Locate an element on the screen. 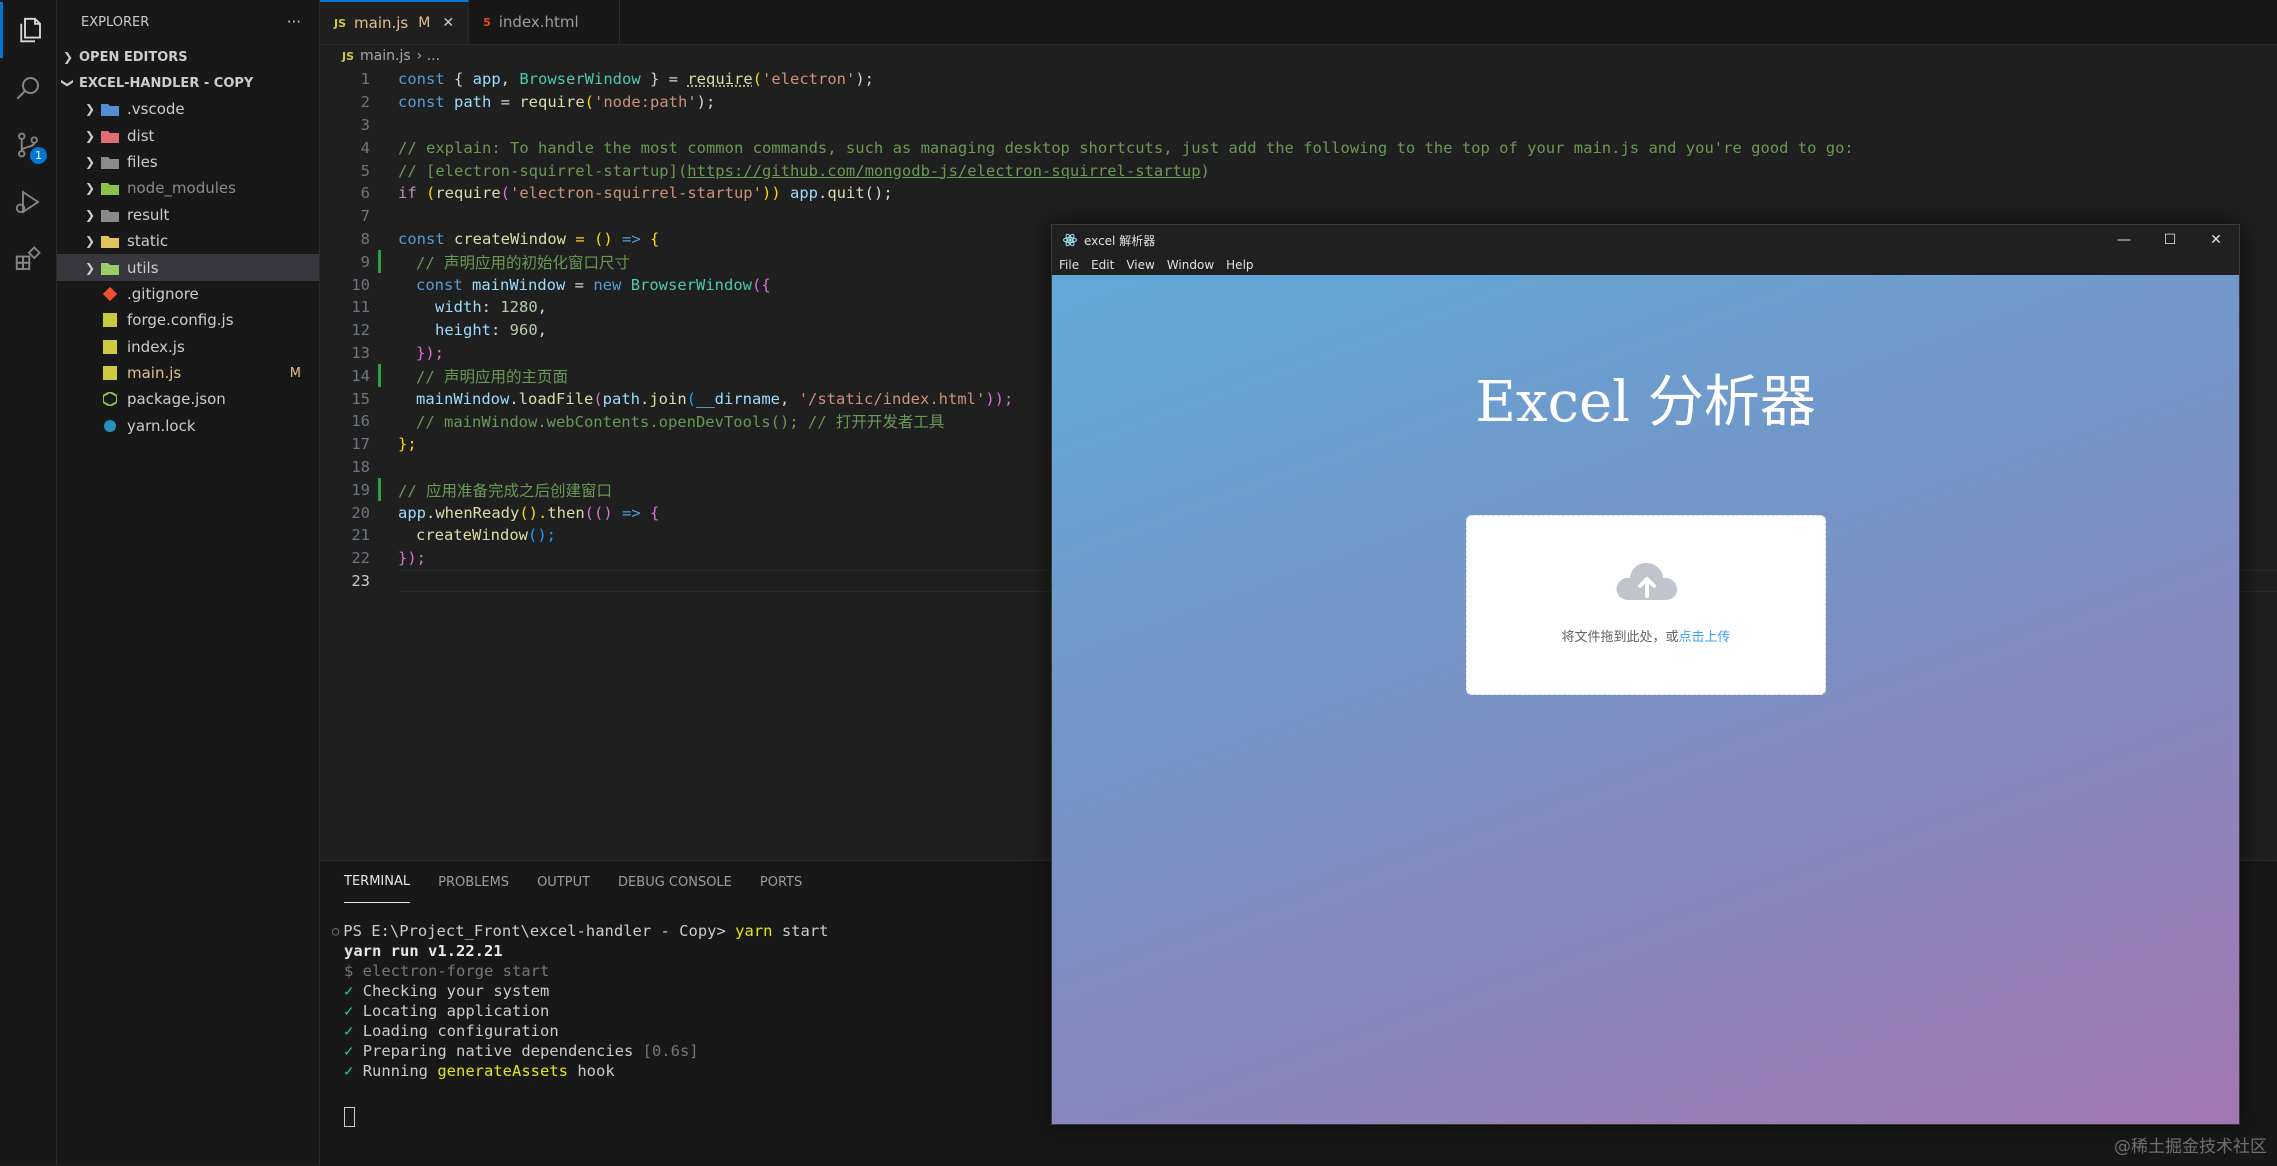  line-number: 1 is located at coordinates (359, 79).